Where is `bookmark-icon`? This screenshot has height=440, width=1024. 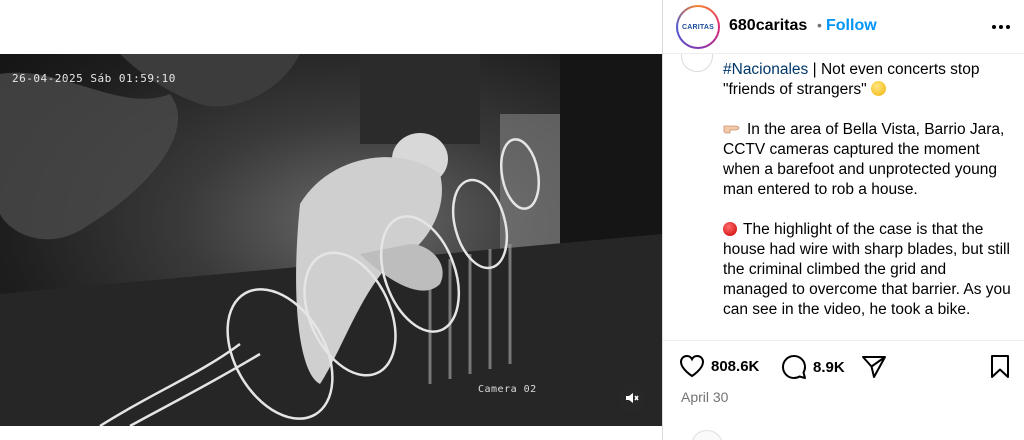 bookmark-icon is located at coordinates (1000, 366).